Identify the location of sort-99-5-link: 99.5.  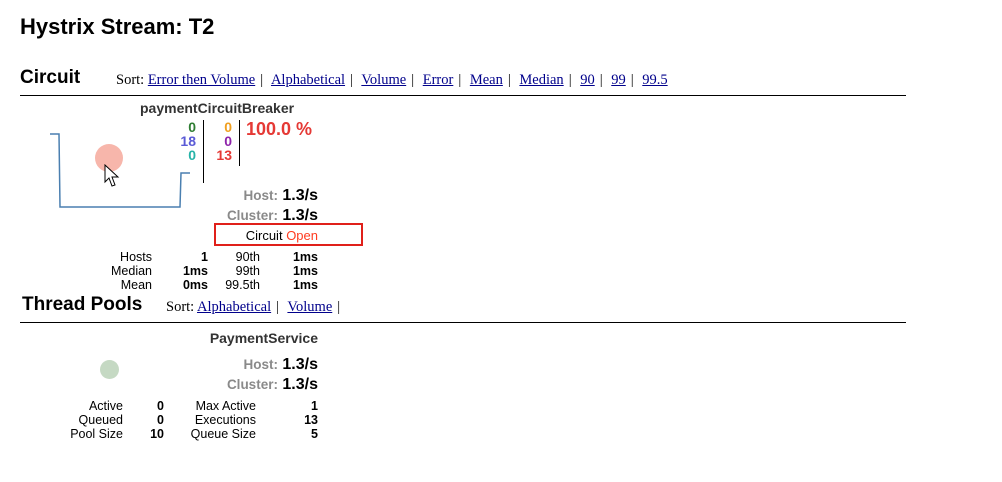
(654, 80).